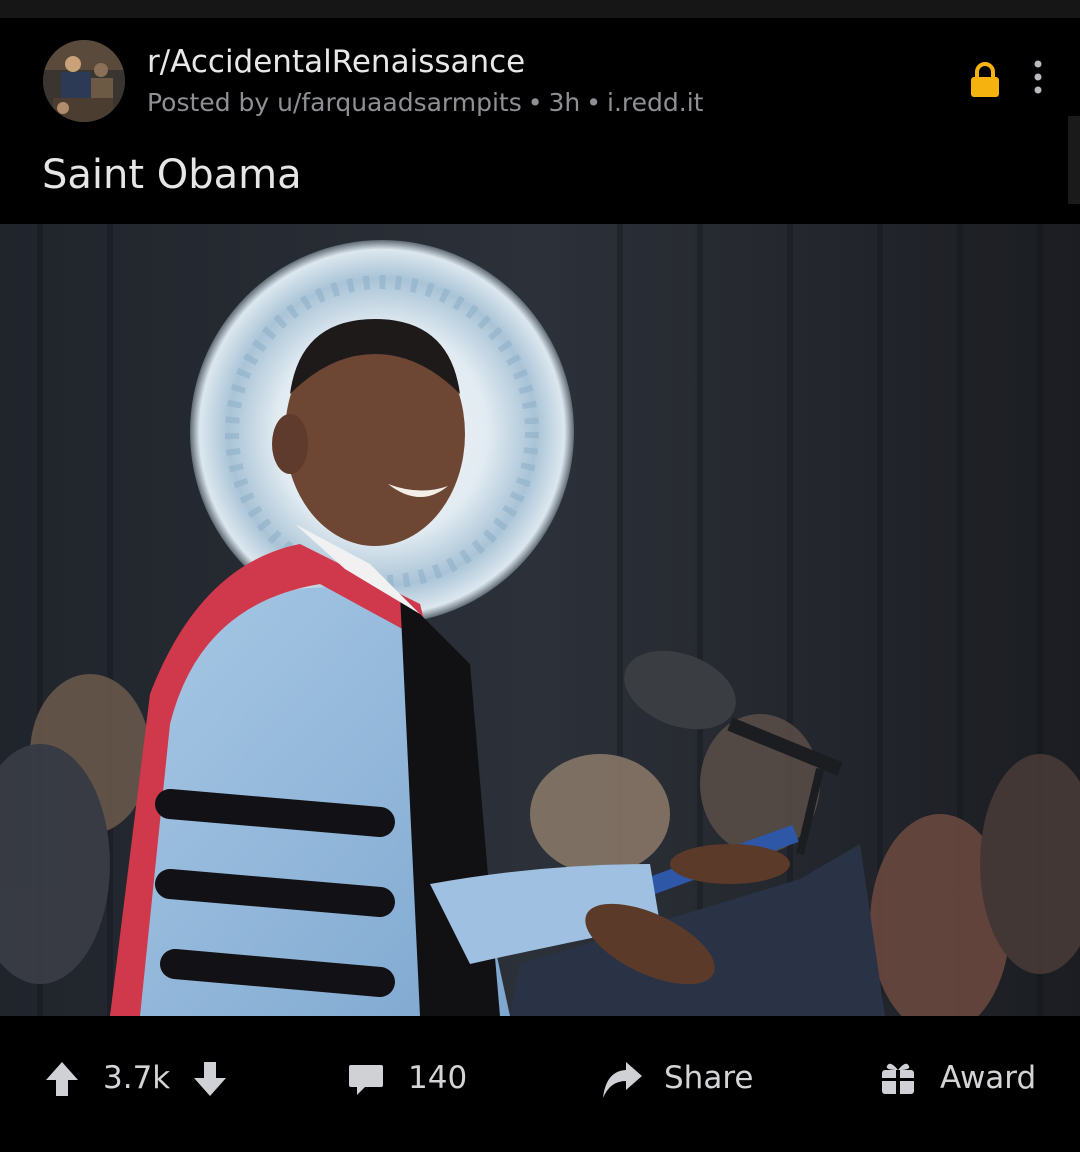  Describe the element at coordinates (988, 1078) in the screenshot. I see `award-button: Award` at that location.